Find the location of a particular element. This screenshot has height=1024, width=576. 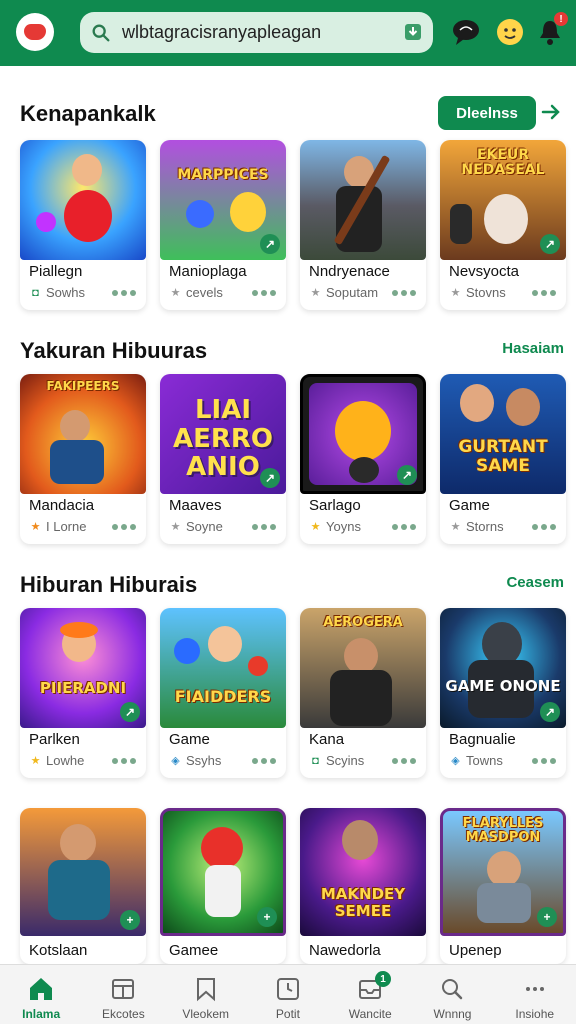

app-card: GURTANT SAME Game ★ Storns is located at coordinates (503, 459).